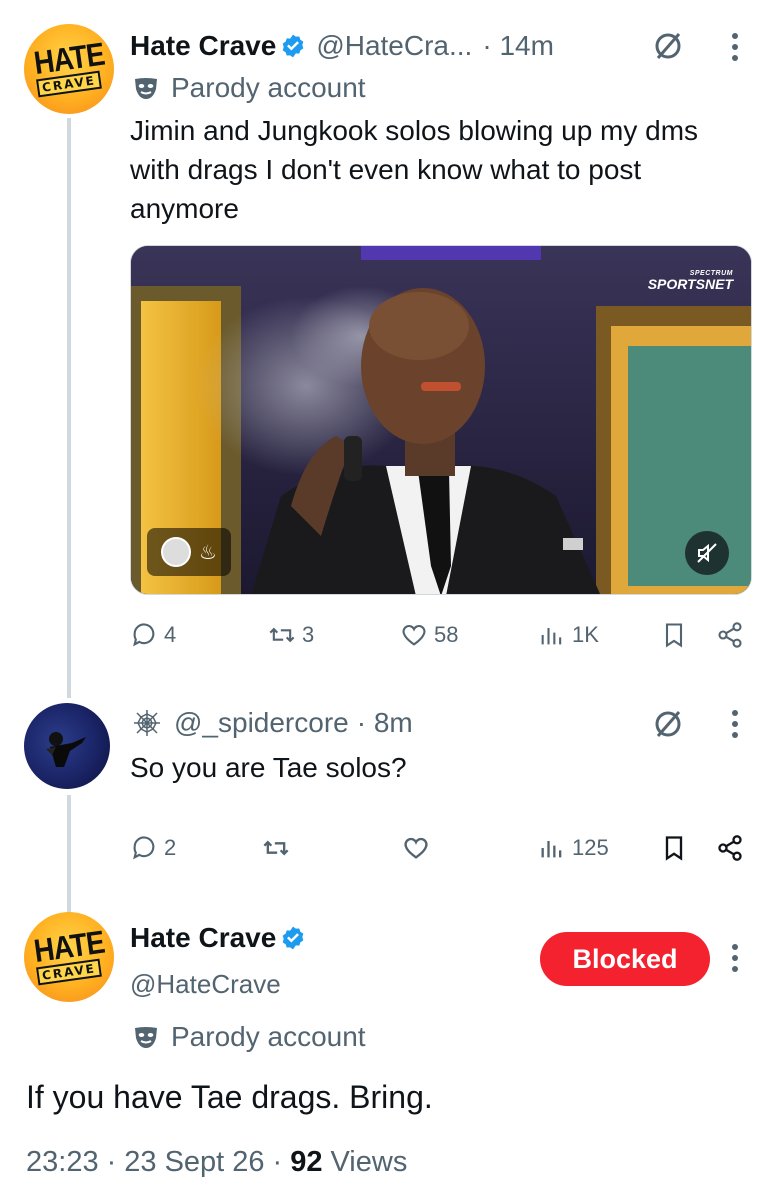 This screenshot has height=1200, width=779. I want to click on reply-share-button, so click(730, 848).